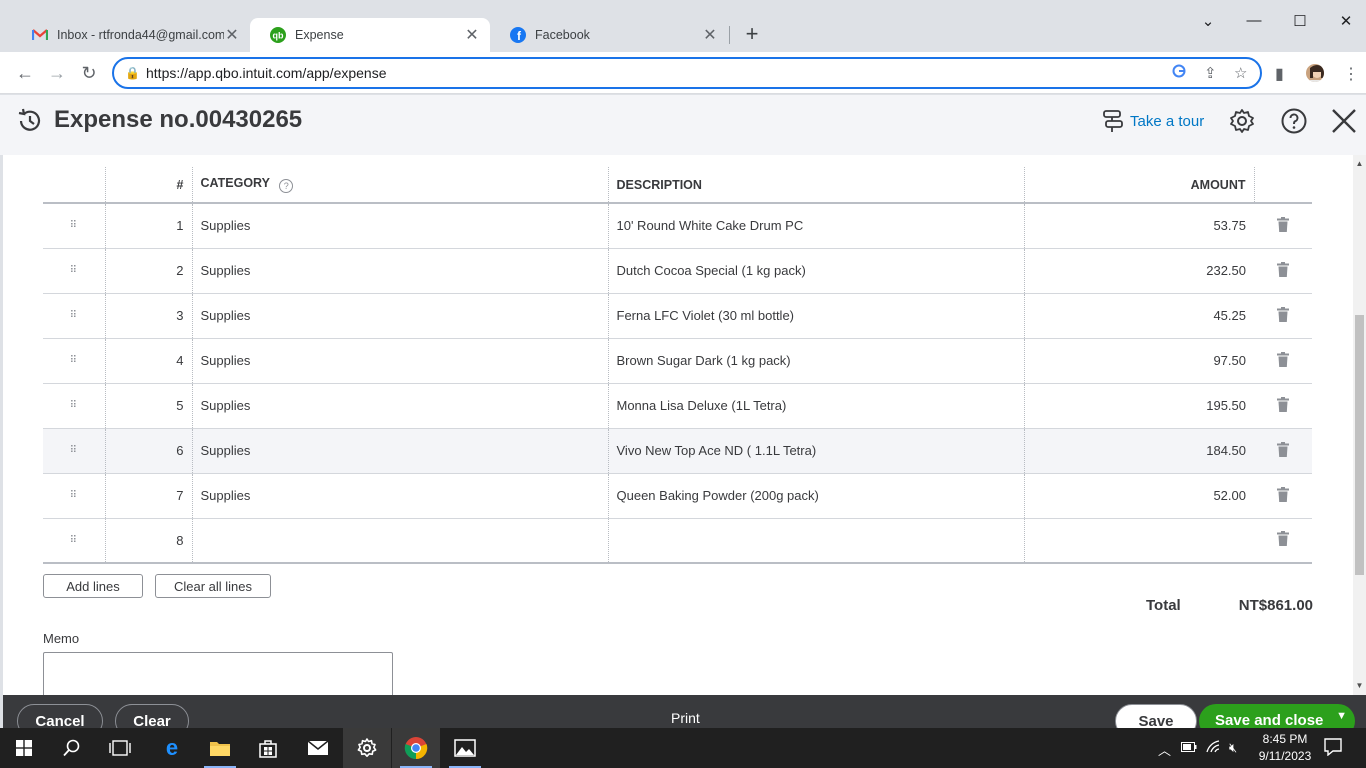 This screenshot has height=768, width=1366. Describe the element at coordinates (1189, 747) in the screenshot. I see `battery-icon` at that location.